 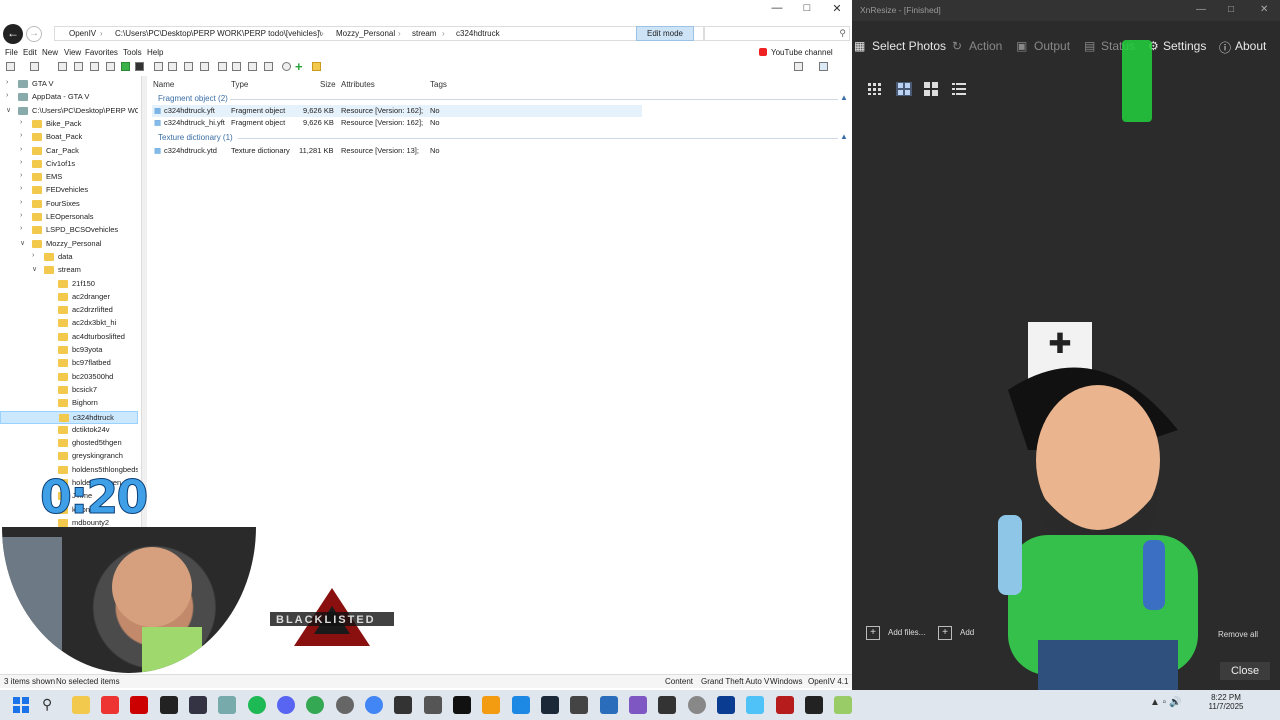 I want to click on tree-item: ac2drzrlifted, so click(x=69, y=310).